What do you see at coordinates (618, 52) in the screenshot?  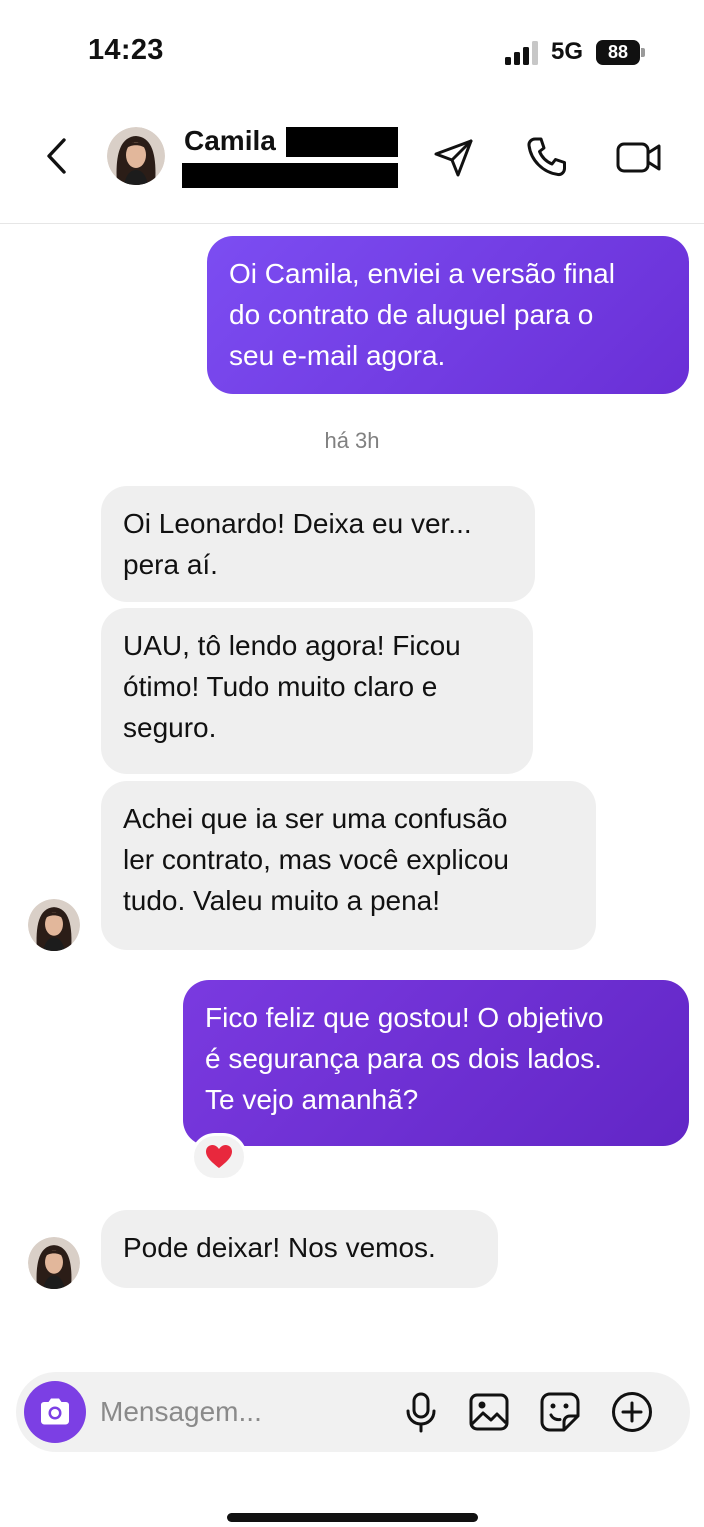 I see `battery-level: 88` at bounding box center [618, 52].